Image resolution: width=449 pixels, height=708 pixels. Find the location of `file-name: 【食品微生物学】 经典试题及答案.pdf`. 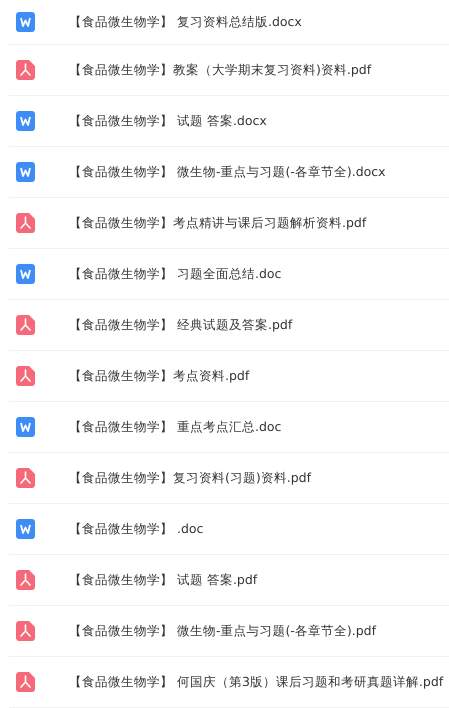

file-name: 【食品微生物学】 经典试题及答案.pdf is located at coordinates (180, 325).